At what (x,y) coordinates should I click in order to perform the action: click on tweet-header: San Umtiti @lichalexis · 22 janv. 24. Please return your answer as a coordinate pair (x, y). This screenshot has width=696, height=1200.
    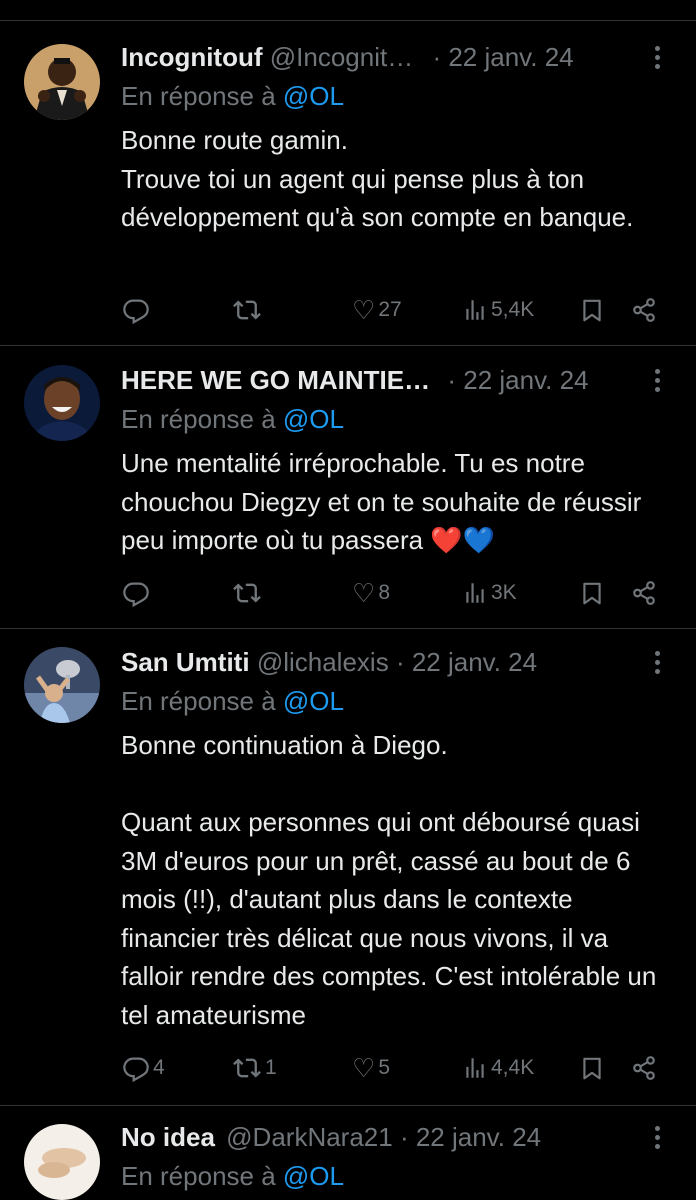
    Looking at the image, I should click on (329, 662).